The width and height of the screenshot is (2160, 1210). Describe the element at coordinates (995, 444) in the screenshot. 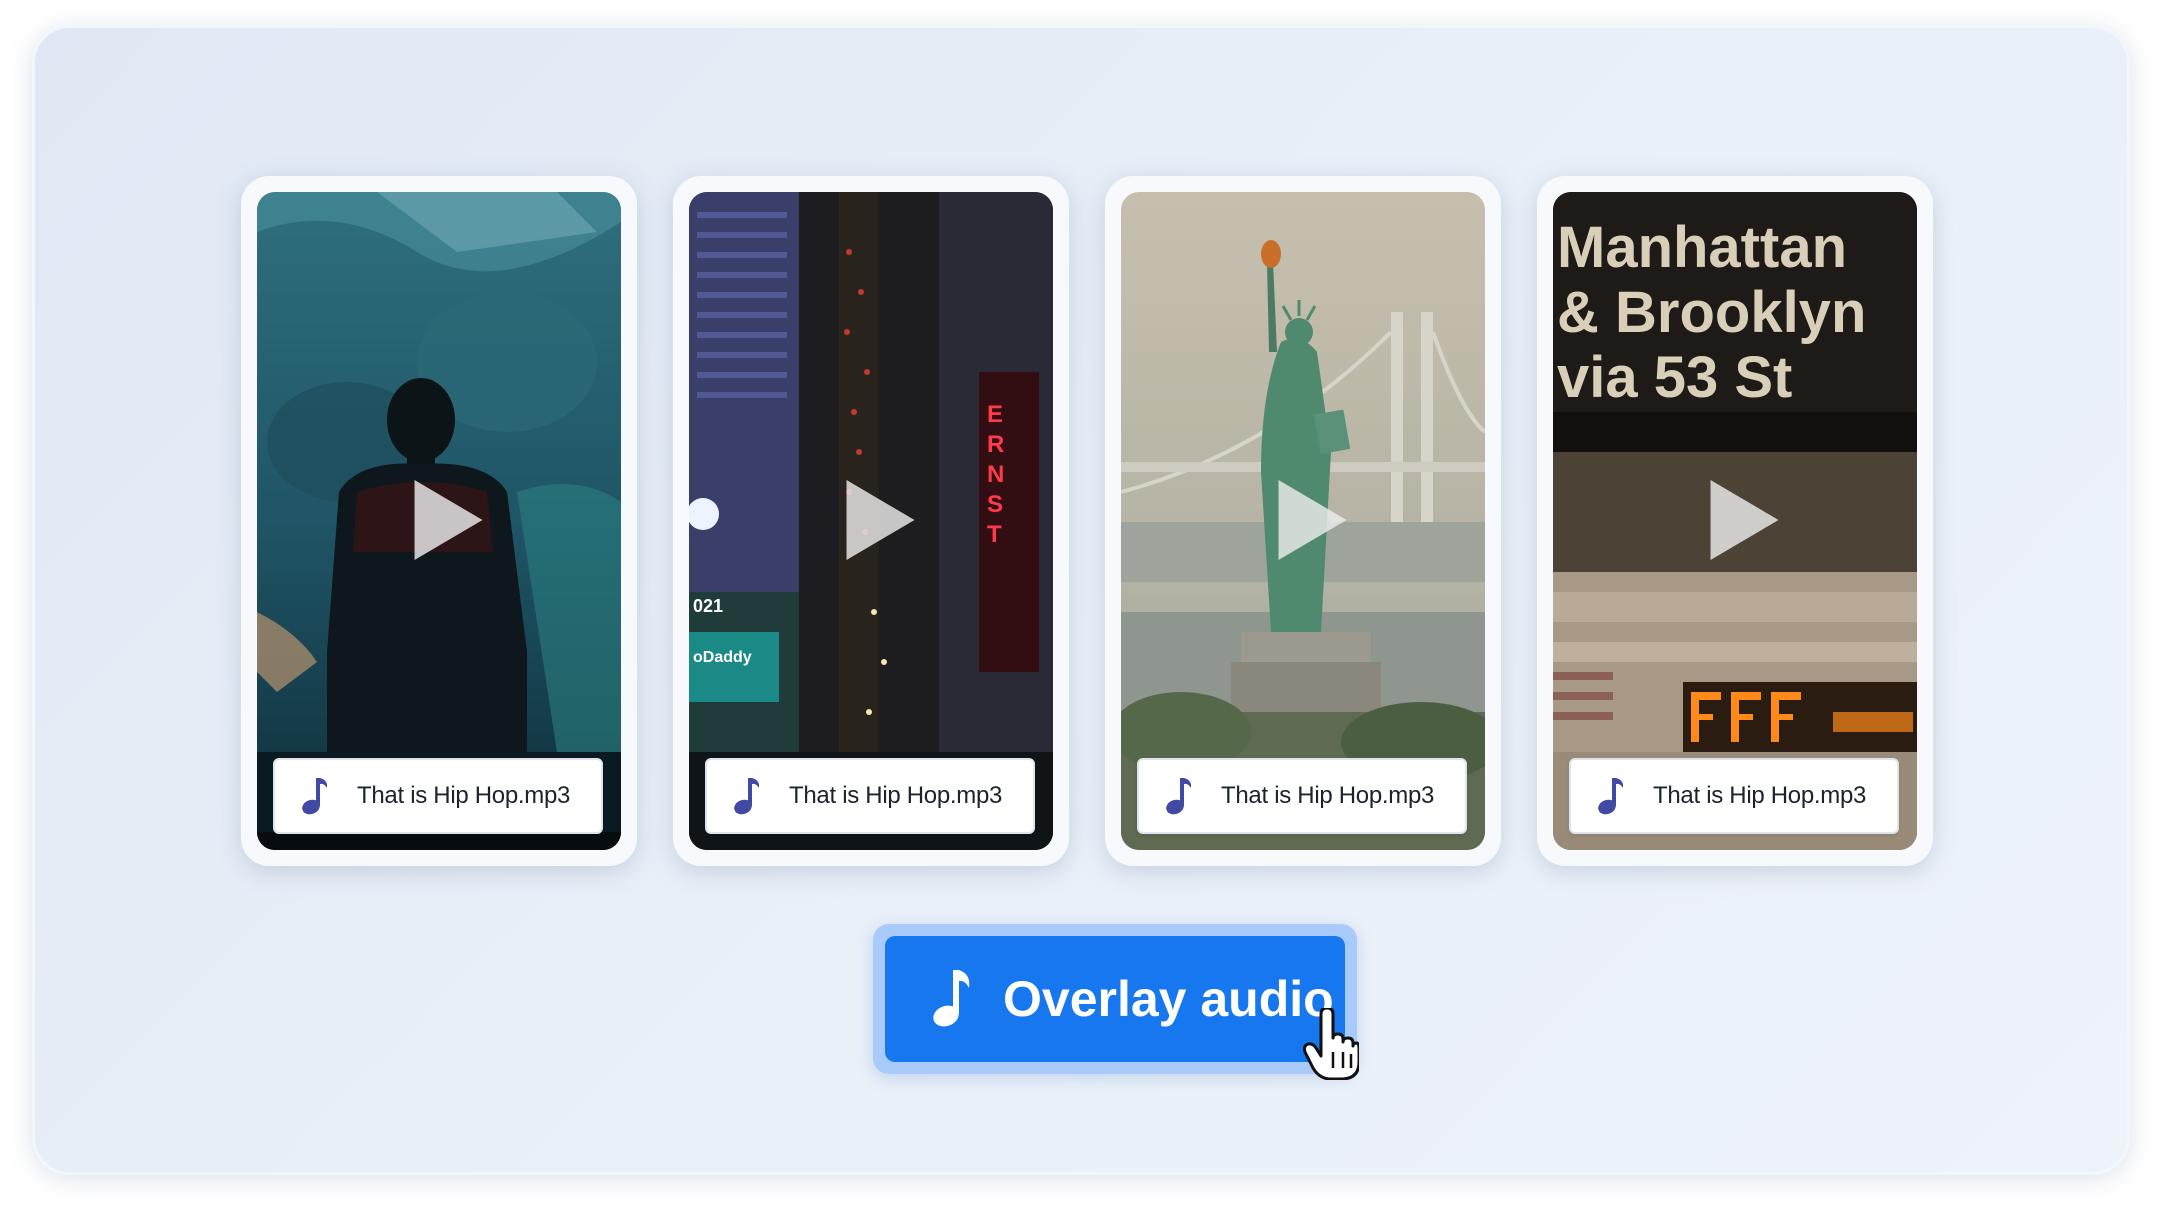

I see `neon-sign-letter: R` at that location.